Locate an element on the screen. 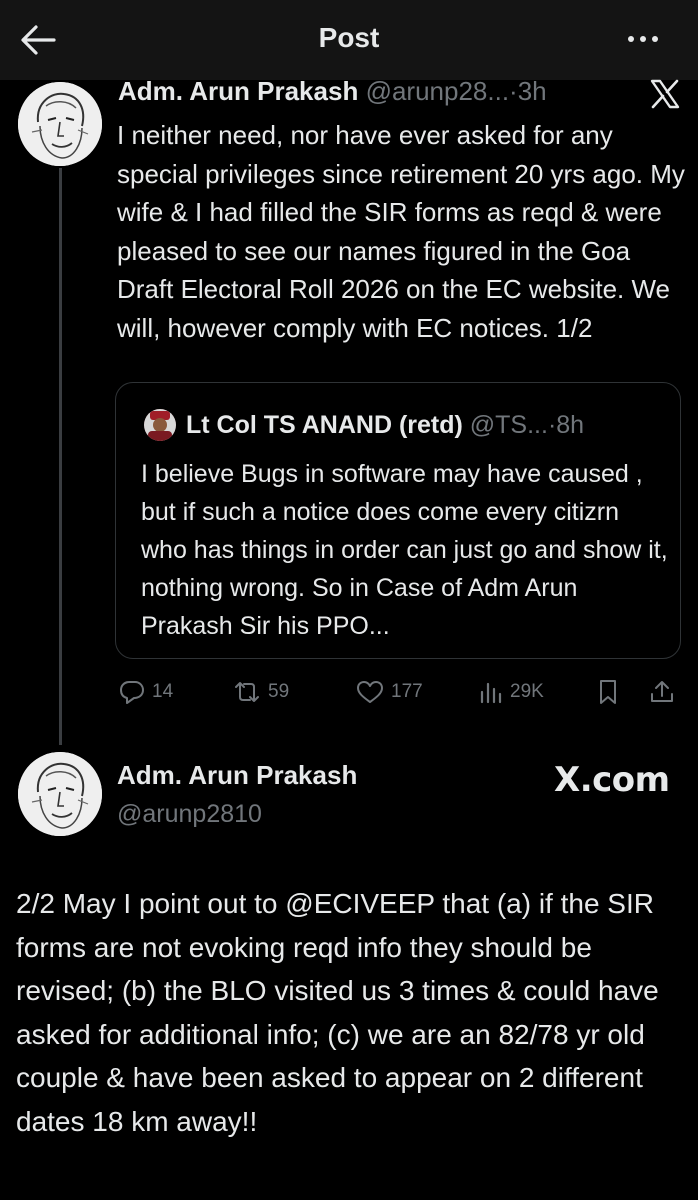 The width and height of the screenshot is (698, 1200). timestamp: 3h is located at coordinates (532, 91).